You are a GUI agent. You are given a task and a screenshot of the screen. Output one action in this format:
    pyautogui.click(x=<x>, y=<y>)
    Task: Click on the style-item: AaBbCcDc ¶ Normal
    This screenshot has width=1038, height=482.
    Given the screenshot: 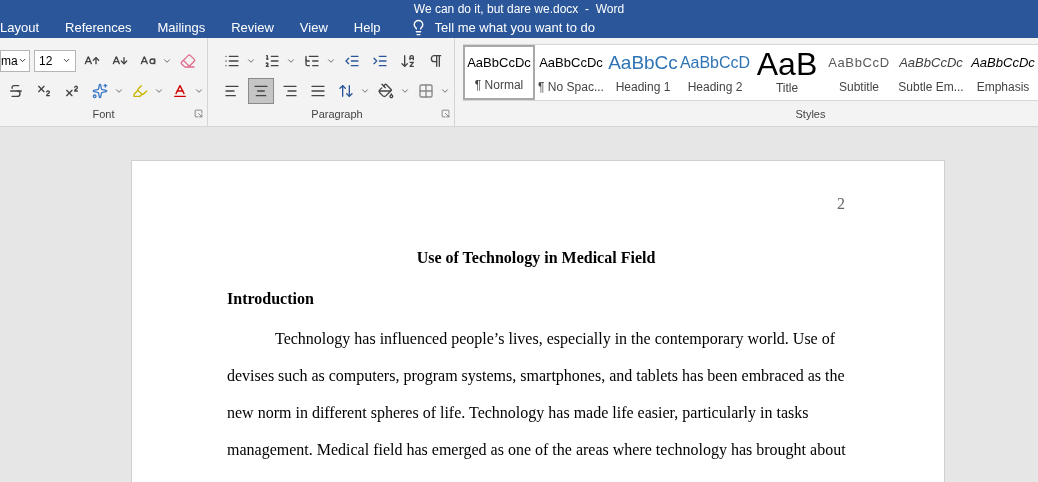 What is the action you would take?
    pyautogui.click(x=499, y=72)
    